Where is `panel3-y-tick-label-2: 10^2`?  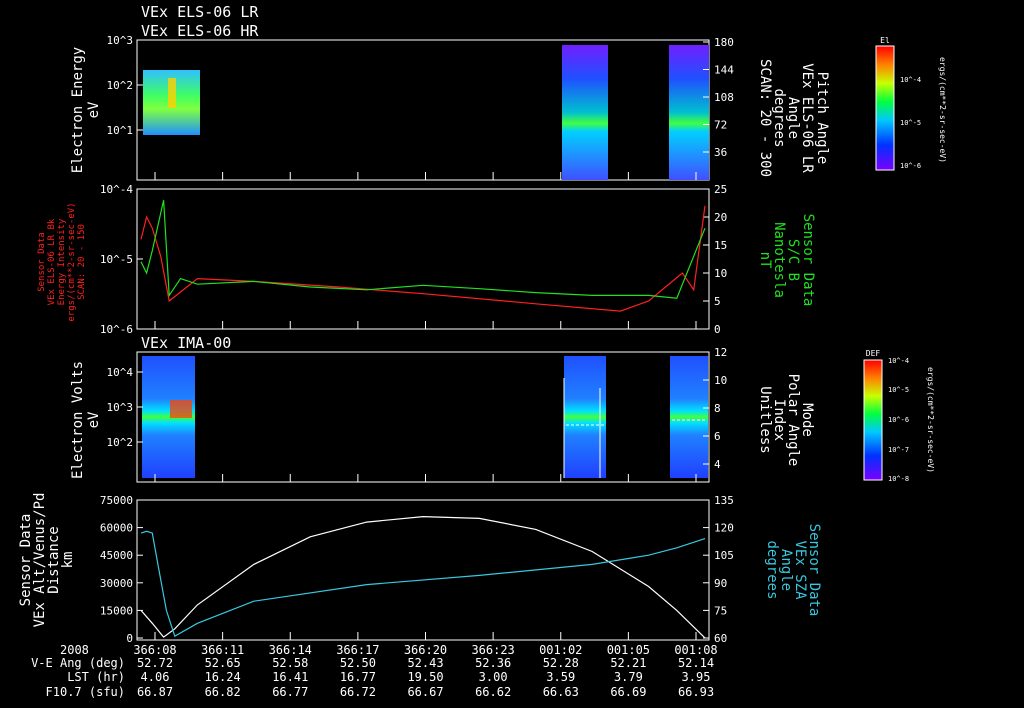 panel3-y-tick-label-2: 10^2 is located at coordinates (120, 442).